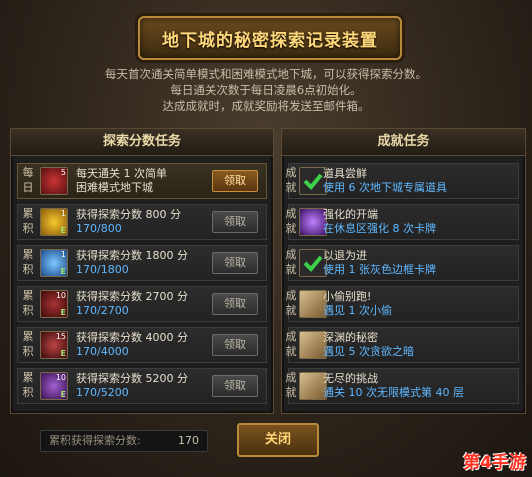 This screenshot has width=532, height=477. I want to click on achievement-title: 深渊的秘密, so click(350, 337).